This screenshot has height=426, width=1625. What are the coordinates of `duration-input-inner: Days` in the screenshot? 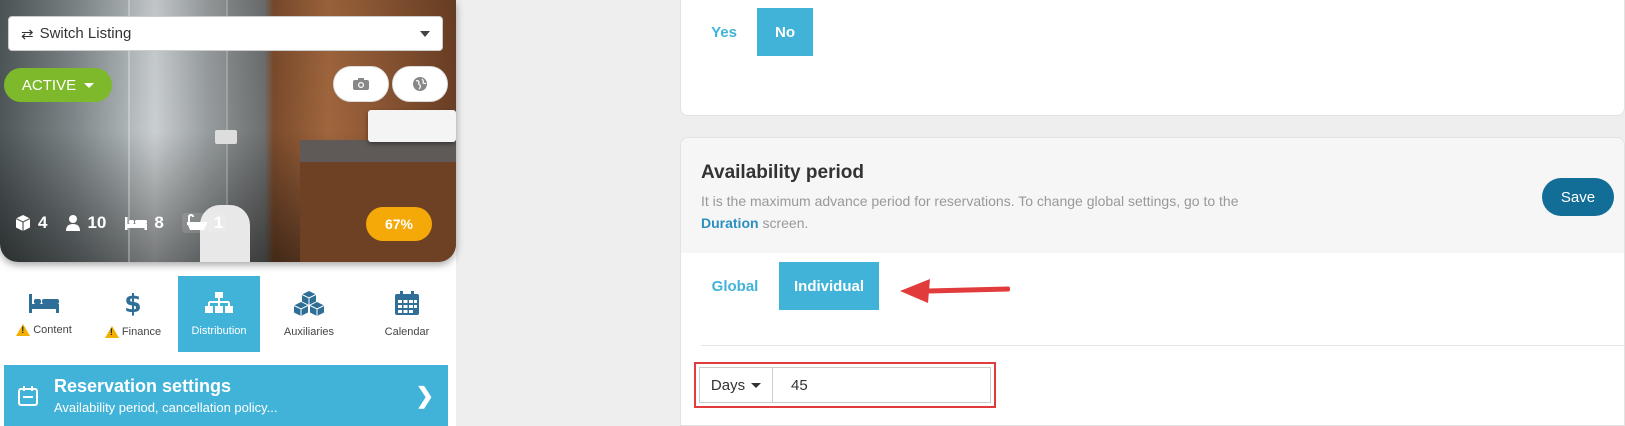 It's located at (845, 385).